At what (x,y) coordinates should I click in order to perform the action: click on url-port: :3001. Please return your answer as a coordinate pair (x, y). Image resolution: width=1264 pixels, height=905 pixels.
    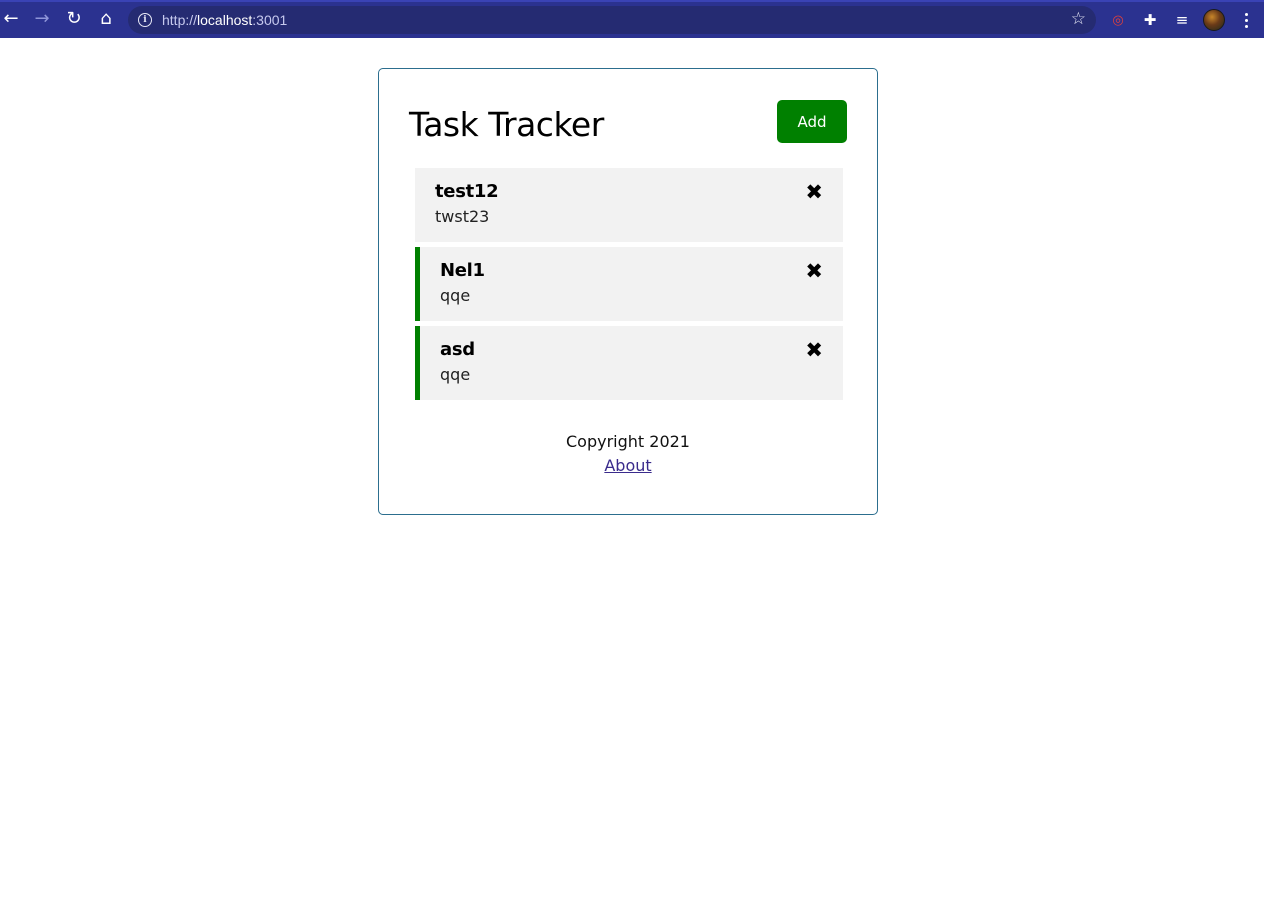
    Looking at the image, I should click on (270, 20).